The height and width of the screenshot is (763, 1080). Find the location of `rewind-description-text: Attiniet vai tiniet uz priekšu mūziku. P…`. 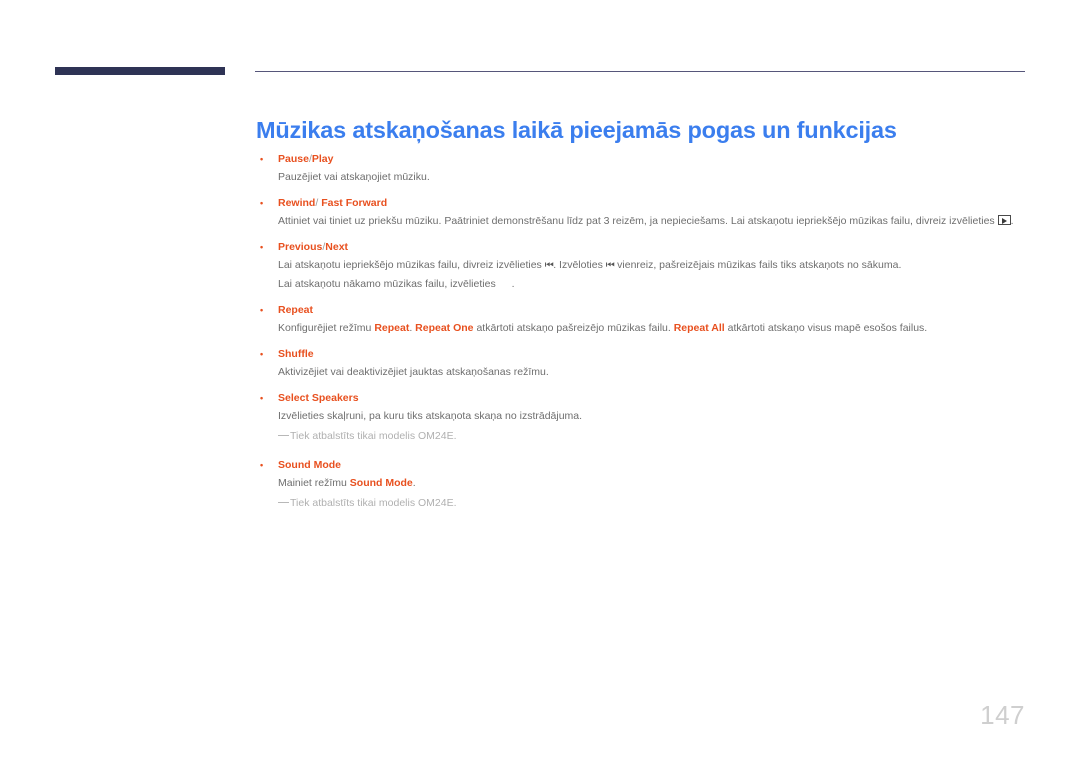

rewind-description-text: Attiniet vai tiniet uz priekšu mūziku. P… is located at coordinates (636, 221).